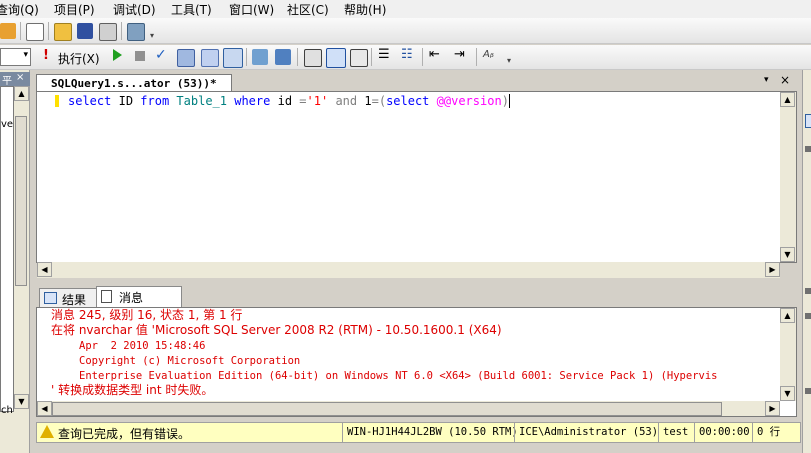 Image resolution: width=811 pixels, height=453 pixels. Describe the element at coordinates (488, 54) in the screenshot. I see `specify-values-icon: Aᵦ` at that location.